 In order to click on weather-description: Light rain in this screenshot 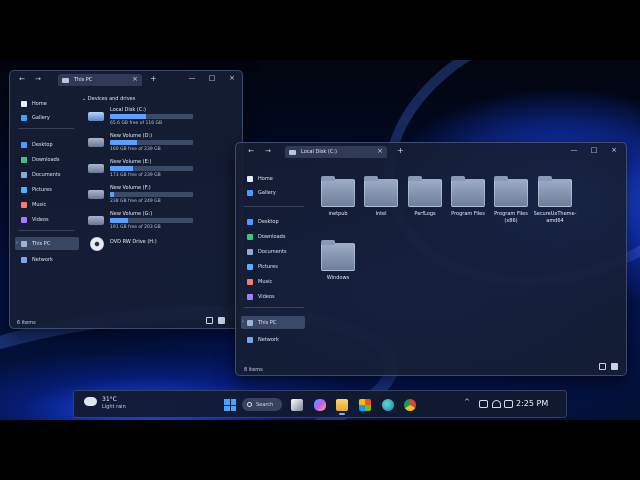, I will do `click(114, 407)`.